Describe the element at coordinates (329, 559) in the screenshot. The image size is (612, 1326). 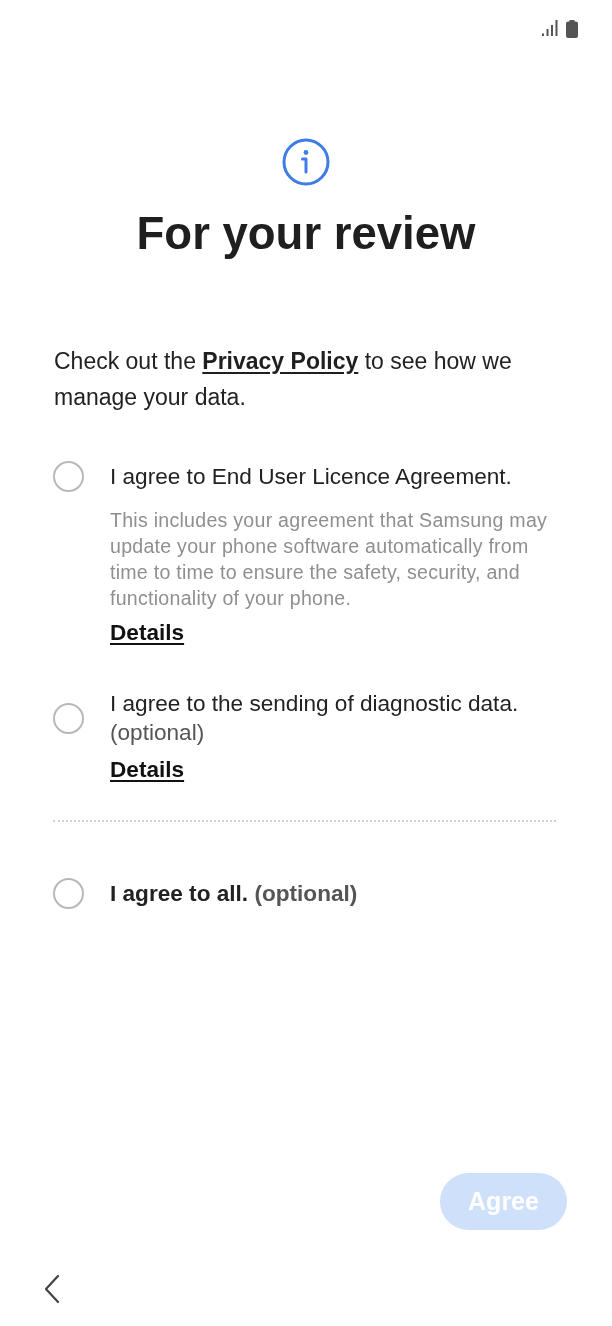
I see `agreement-description: This includes your agreement that Samsung may update your phone software automatically from time to time to ensure the safety, security, and functionality of your phone.` at that location.